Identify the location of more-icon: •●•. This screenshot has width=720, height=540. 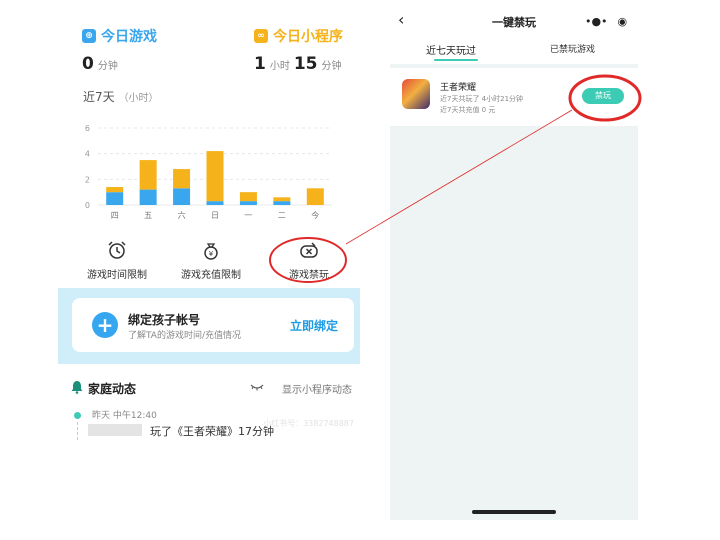
(596, 21).